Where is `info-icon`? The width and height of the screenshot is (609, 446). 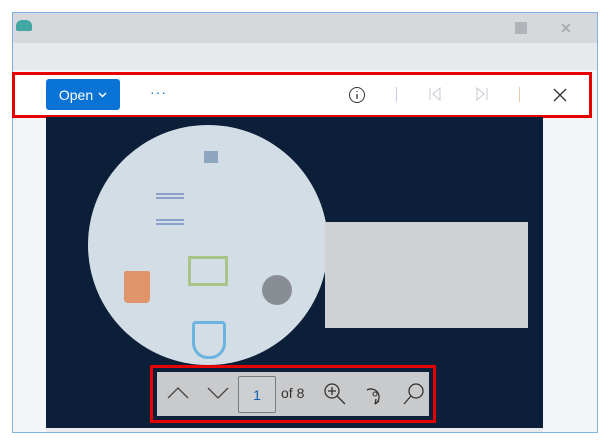
info-icon is located at coordinates (357, 95).